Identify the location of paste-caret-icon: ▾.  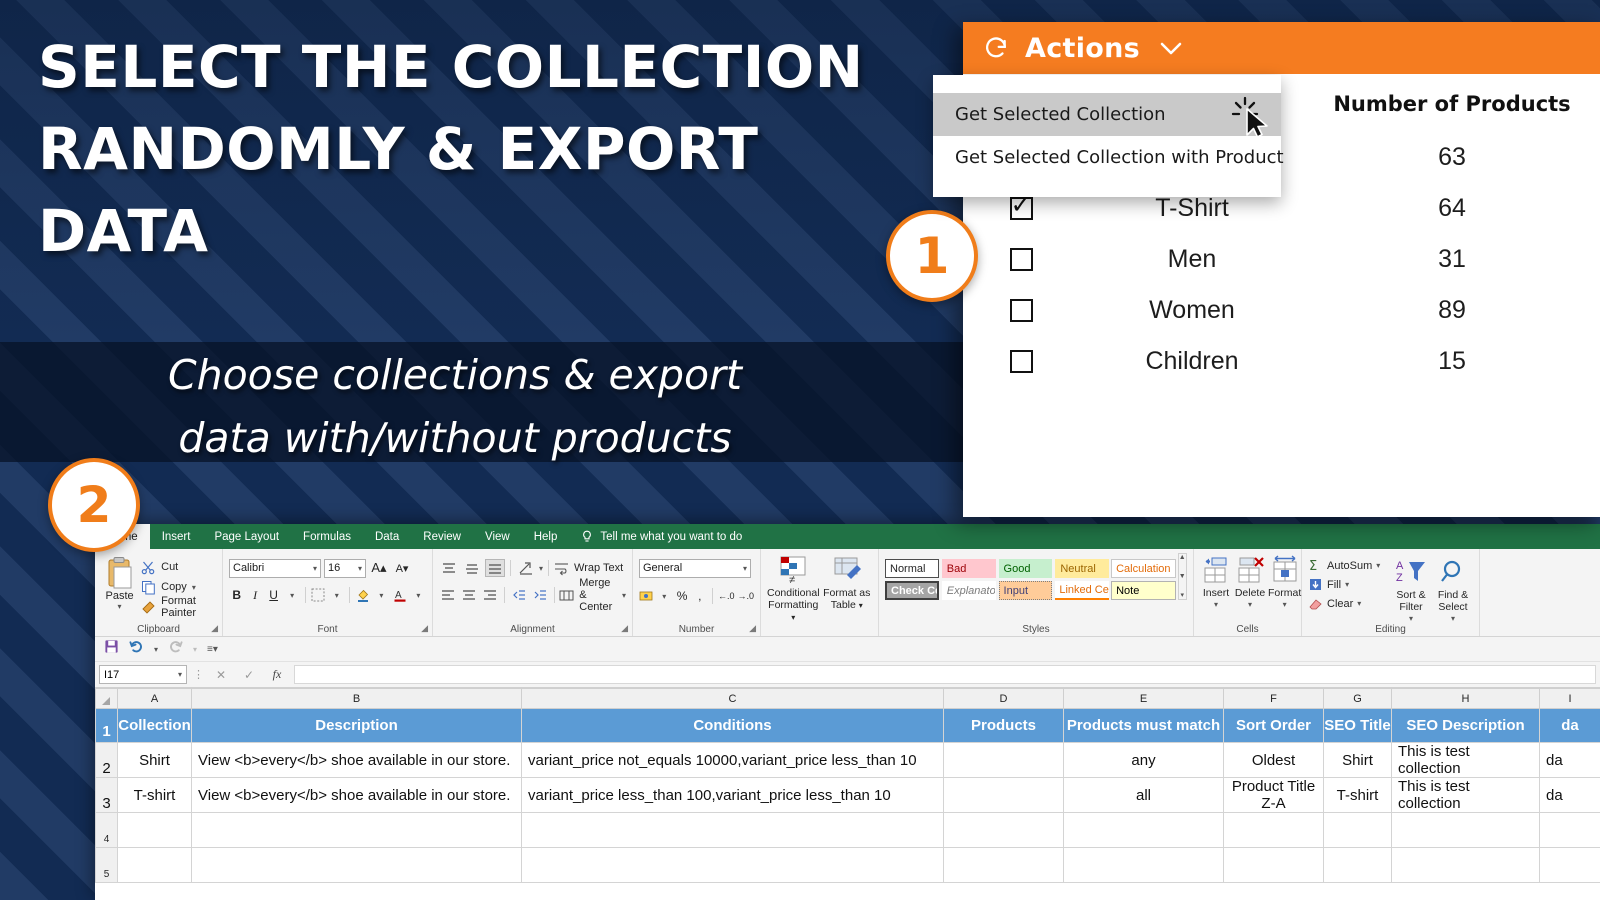
(120, 606).